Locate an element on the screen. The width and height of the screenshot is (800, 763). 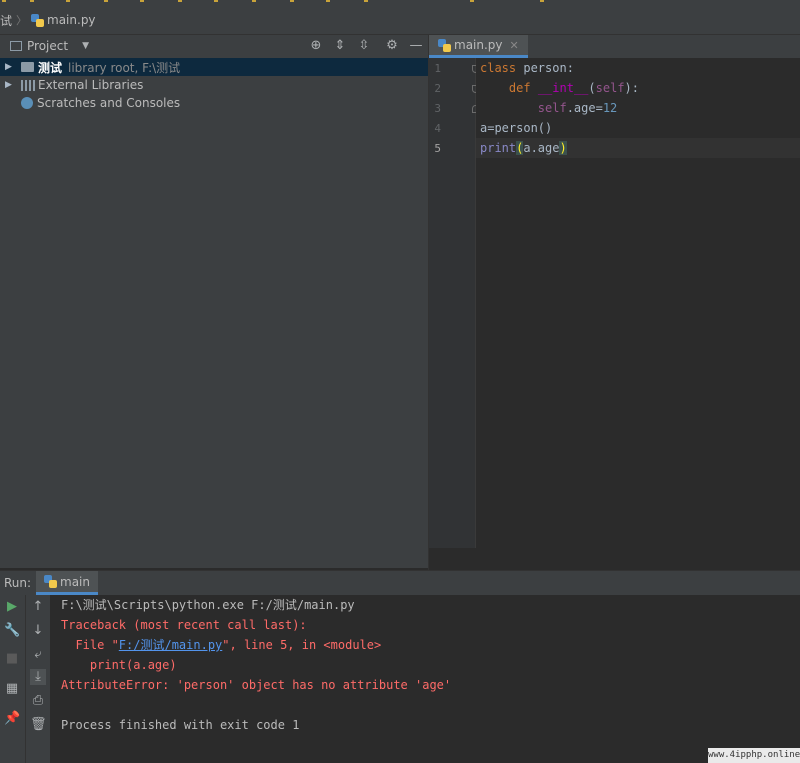
line-number: 3 is located at coordinates (437, 108).